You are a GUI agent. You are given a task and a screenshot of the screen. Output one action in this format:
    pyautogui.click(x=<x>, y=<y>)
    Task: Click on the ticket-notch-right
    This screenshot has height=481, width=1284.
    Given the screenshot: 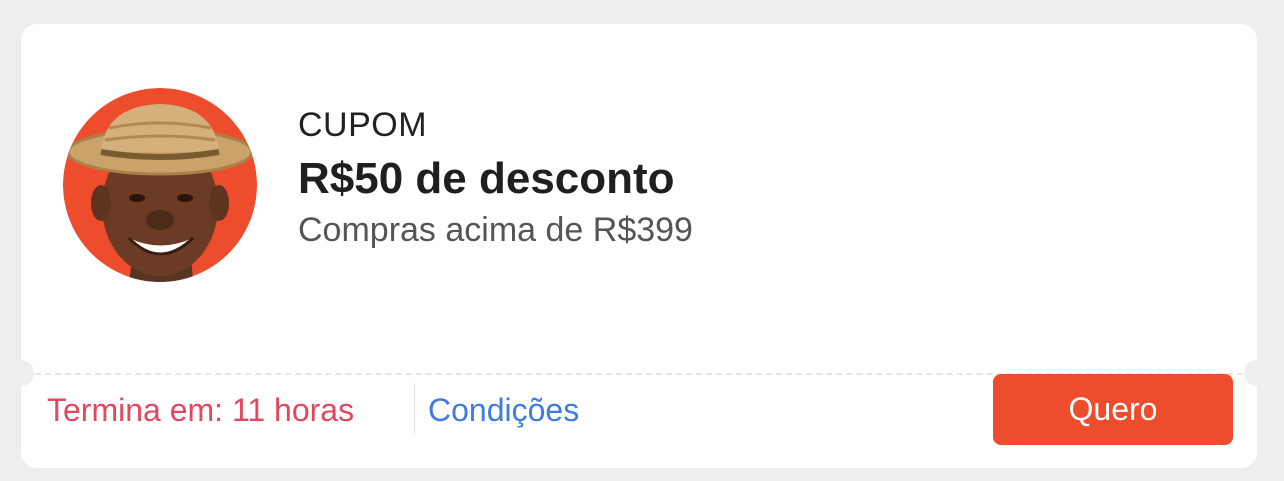 What is the action you would take?
    pyautogui.click(x=1250, y=373)
    